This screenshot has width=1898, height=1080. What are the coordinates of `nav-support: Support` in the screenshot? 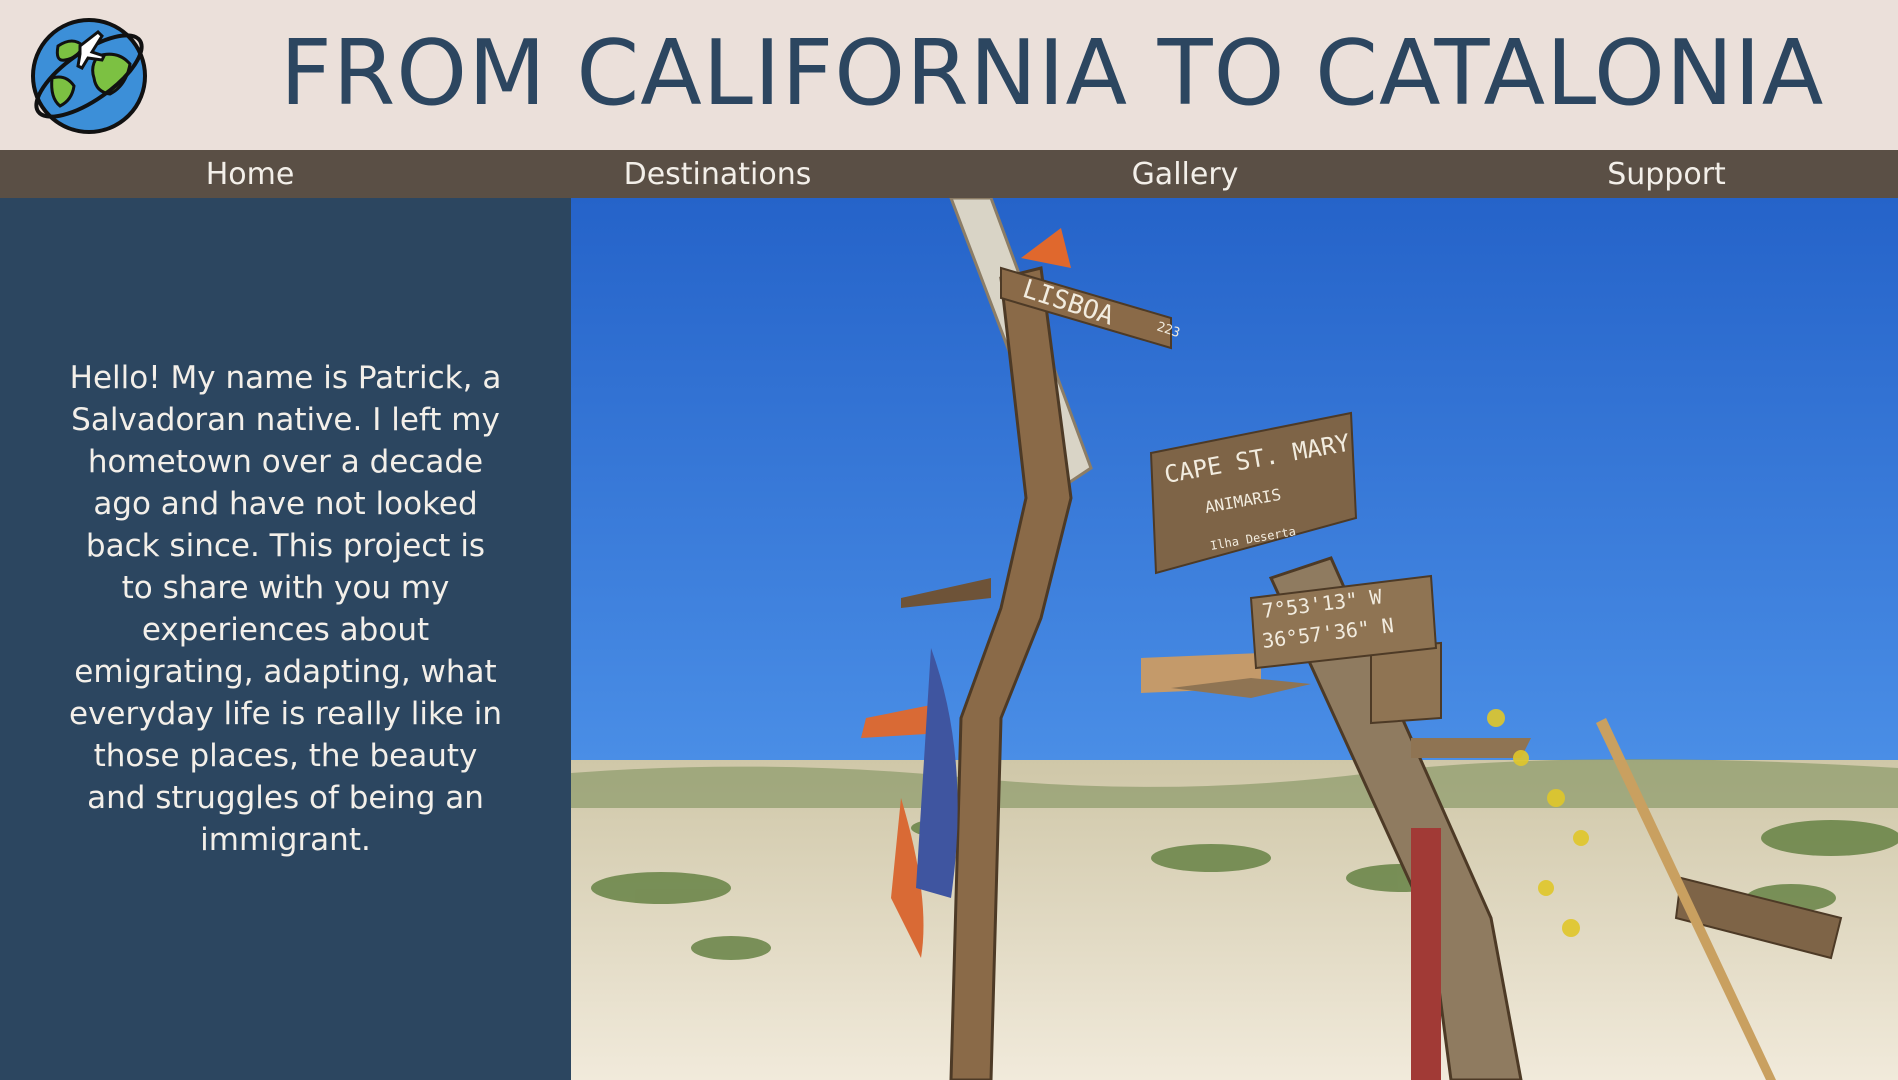 It's located at (1666, 174).